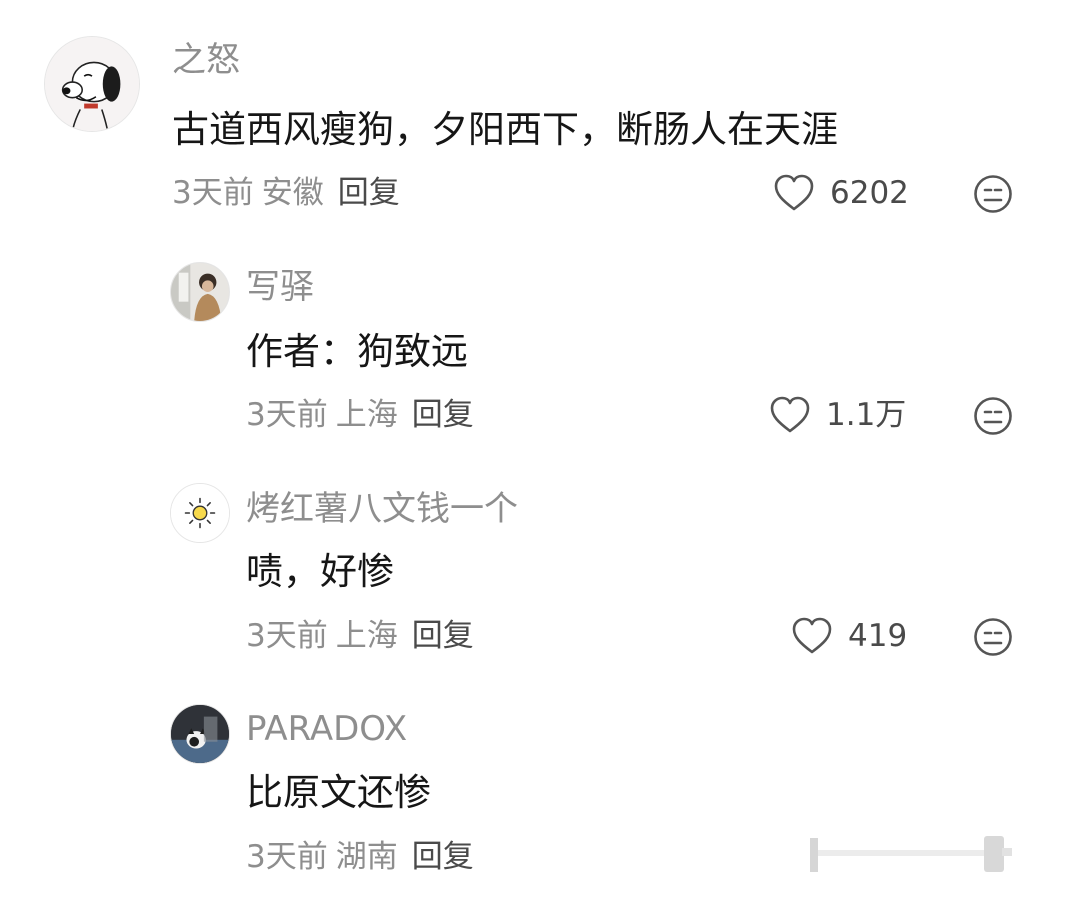  What do you see at coordinates (505, 129) in the screenshot?
I see `comment-text: 古道西风瘦狗，夕阳西下，断肠人在天涯` at bounding box center [505, 129].